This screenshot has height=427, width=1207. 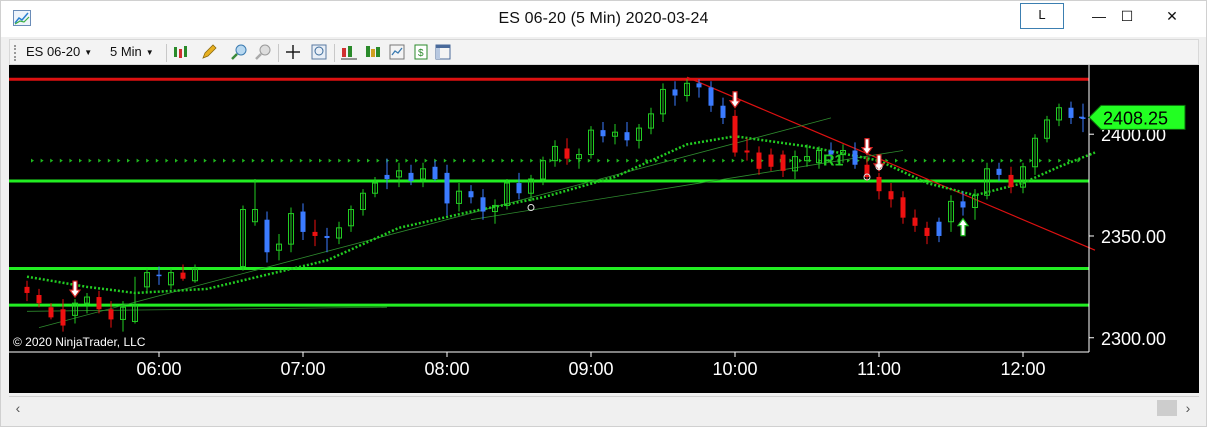 I want to click on maximize-button: ☐, so click(x=1127, y=16).